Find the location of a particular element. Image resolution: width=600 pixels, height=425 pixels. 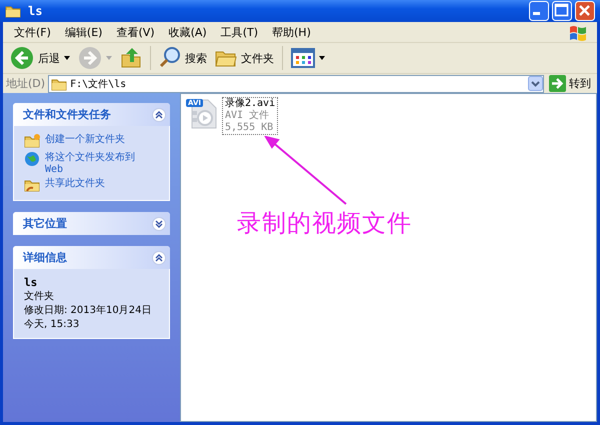

detail-text: 文件夹 is located at coordinates (39, 297).